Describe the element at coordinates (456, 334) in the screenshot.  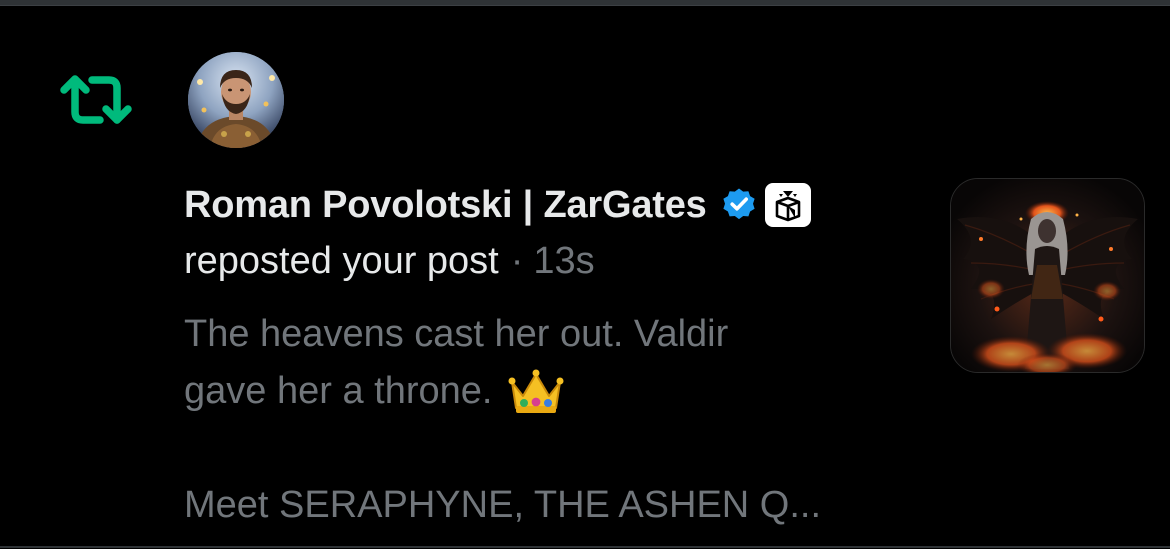
I see `post-text-line-1: The heavens cast her out. Valdir` at that location.